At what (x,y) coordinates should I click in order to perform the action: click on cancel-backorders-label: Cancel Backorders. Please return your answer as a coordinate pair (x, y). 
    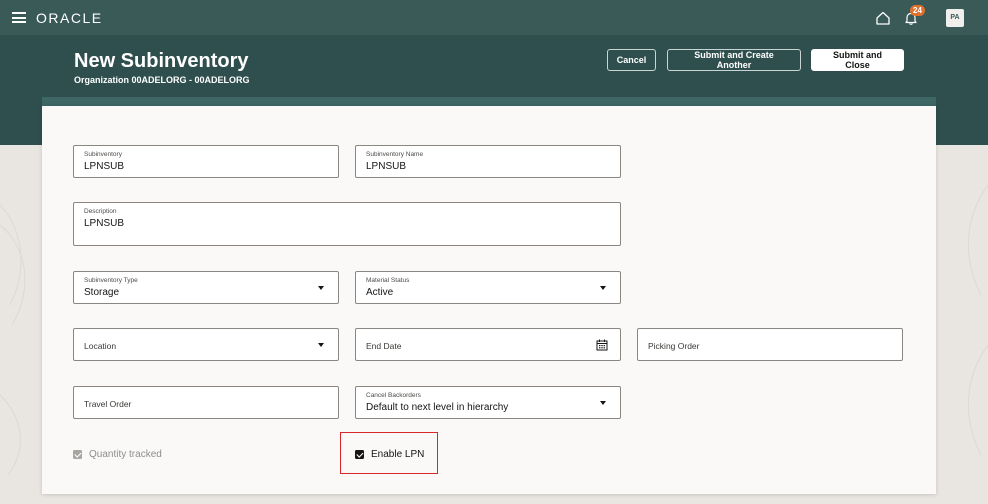
    Looking at the image, I should click on (393, 395).